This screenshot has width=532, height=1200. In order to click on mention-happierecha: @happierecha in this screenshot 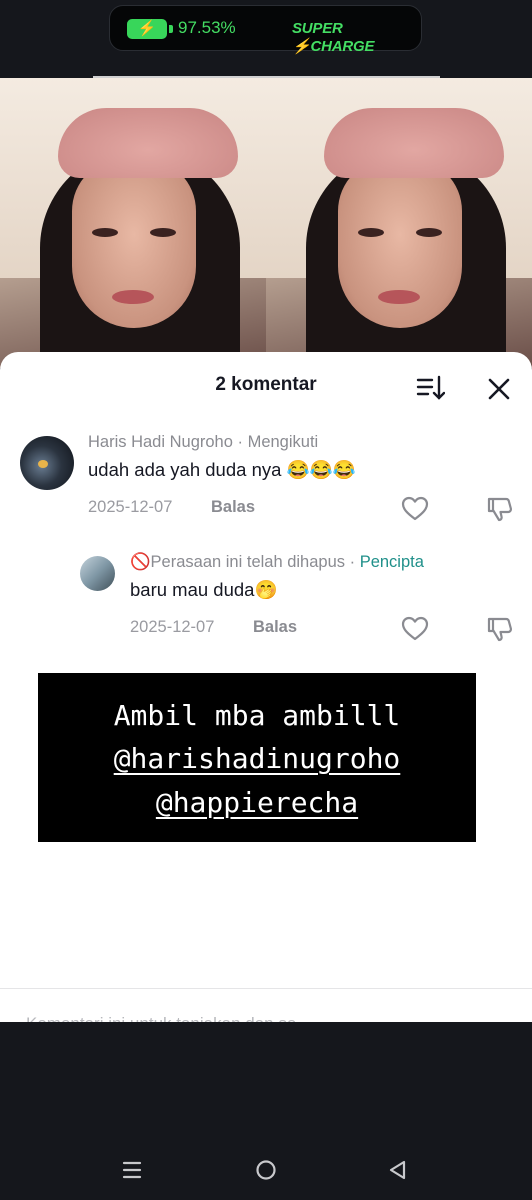, I will do `click(257, 802)`.